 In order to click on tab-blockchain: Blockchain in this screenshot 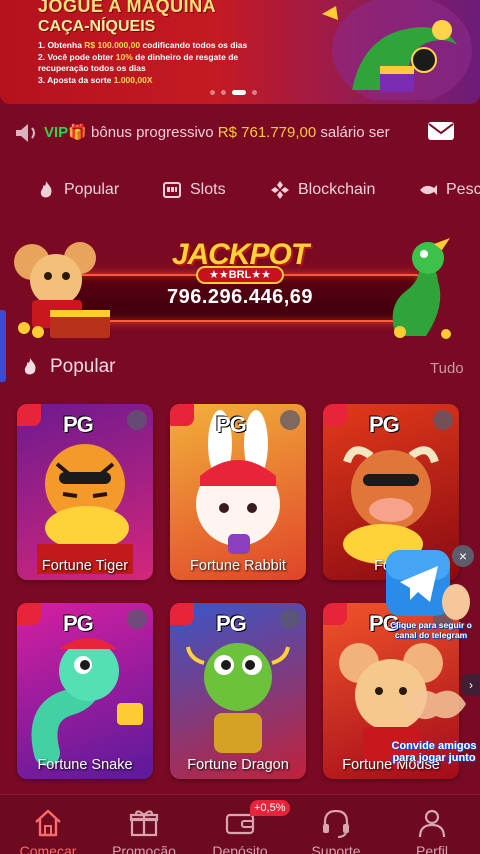, I will do `click(322, 190)`.